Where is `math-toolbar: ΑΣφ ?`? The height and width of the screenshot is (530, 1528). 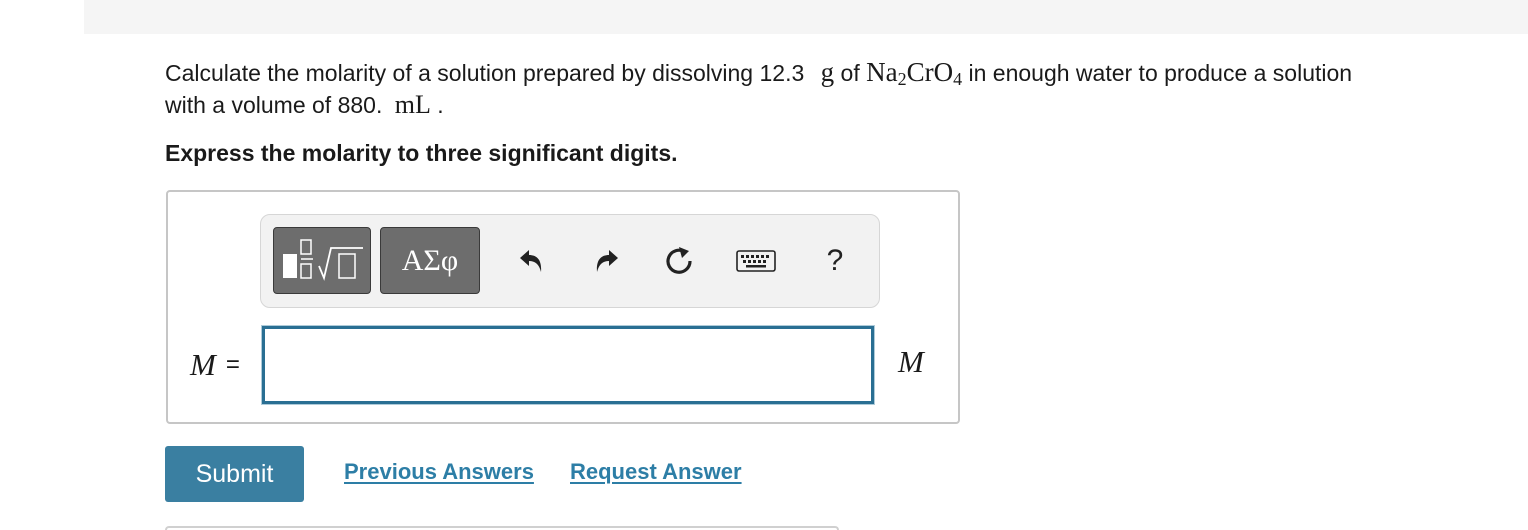 math-toolbar: ΑΣφ ? is located at coordinates (570, 261).